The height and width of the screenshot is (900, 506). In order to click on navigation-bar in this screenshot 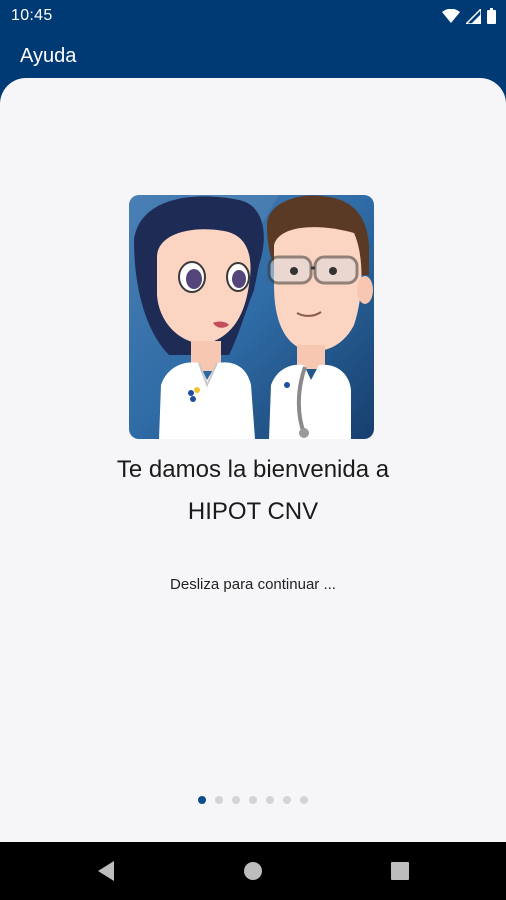, I will do `click(253, 871)`.